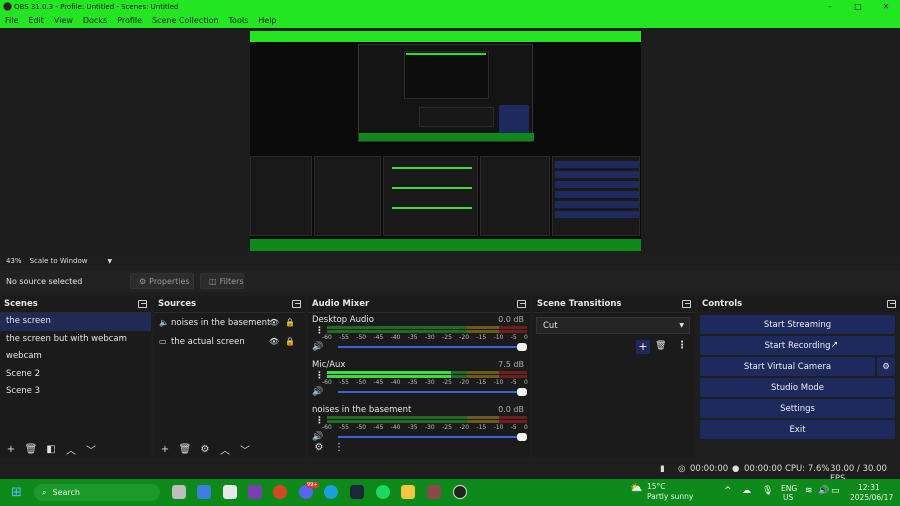 The height and width of the screenshot is (506, 900). I want to click on tick-label: -20, so click(464, 427).